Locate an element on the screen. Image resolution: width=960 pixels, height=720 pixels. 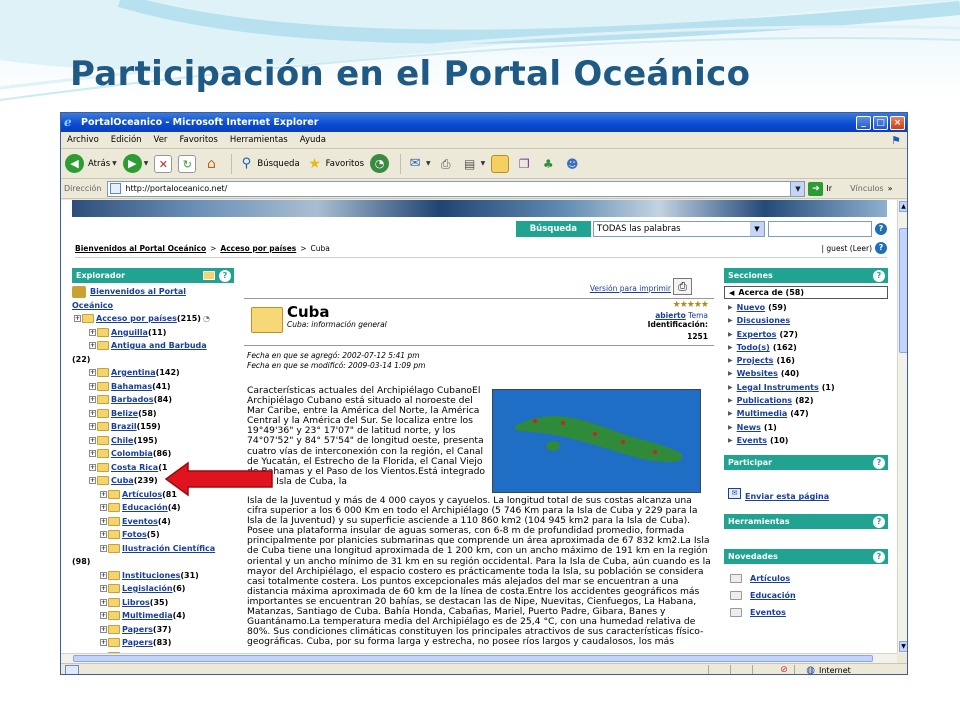
section-item: ▶ Events (10) is located at coordinates (808, 440).